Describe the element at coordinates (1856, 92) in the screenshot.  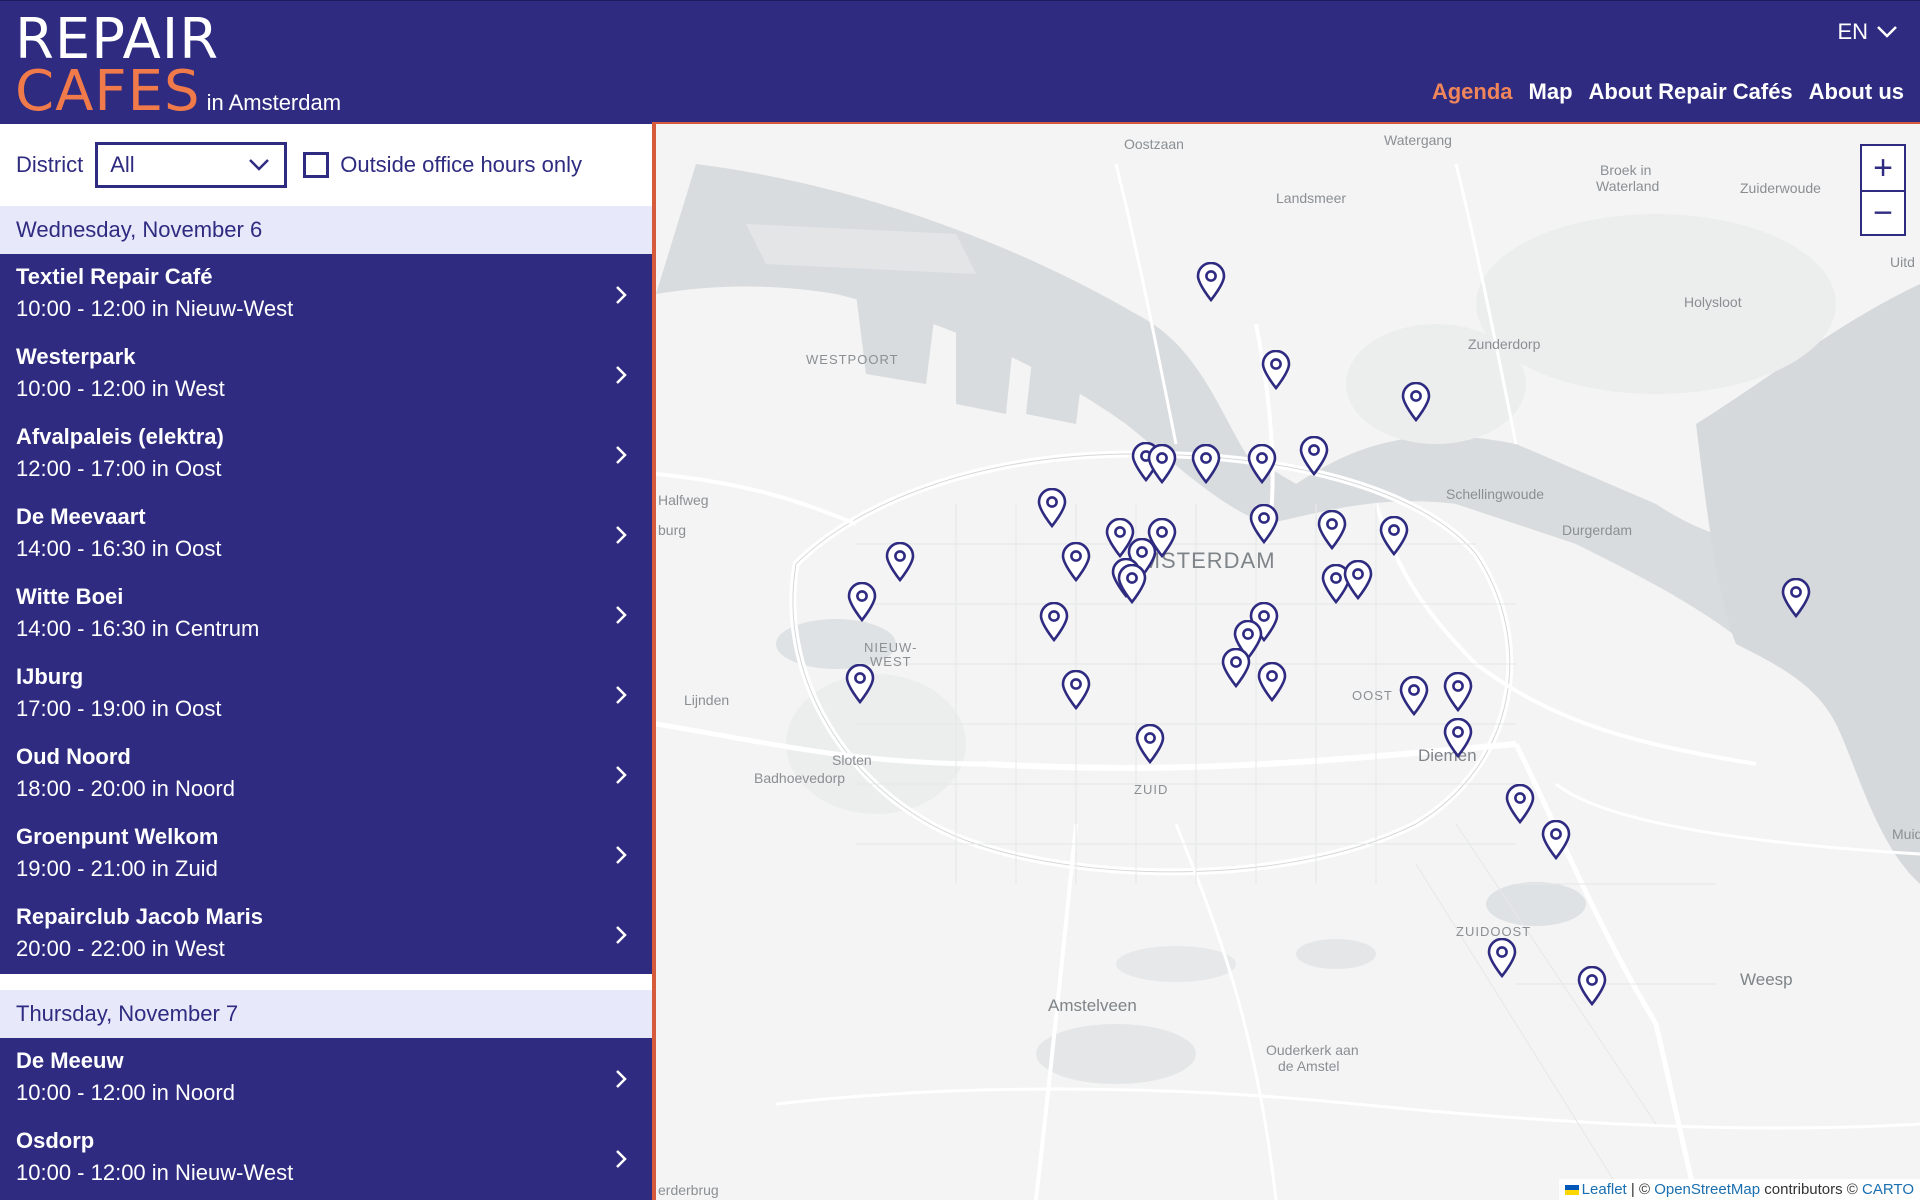
I see `nav-about-us: About us` at that location.